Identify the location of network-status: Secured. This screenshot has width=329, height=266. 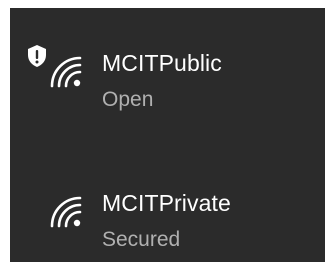
(141, 239).